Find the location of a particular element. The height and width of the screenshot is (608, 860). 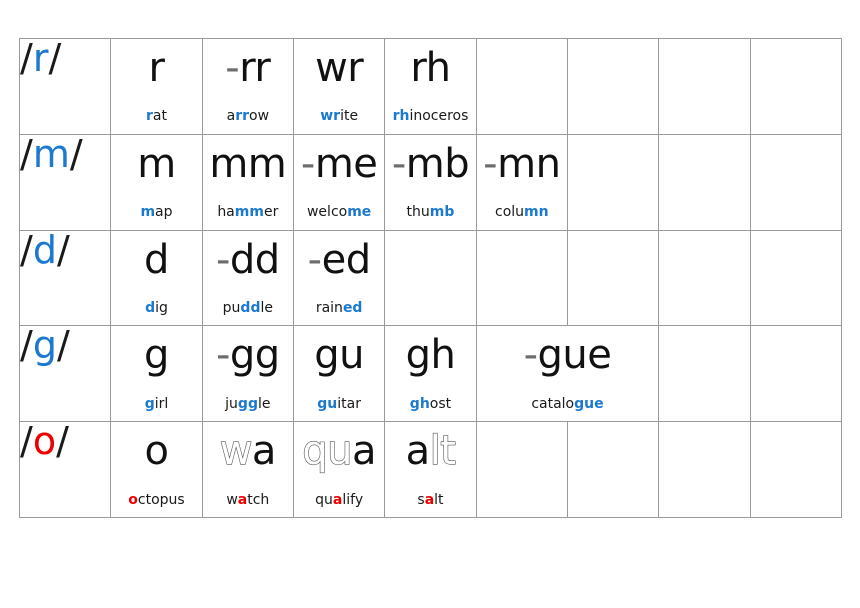

phoneme-cell: /m/ is located at coordinates (65, 182).